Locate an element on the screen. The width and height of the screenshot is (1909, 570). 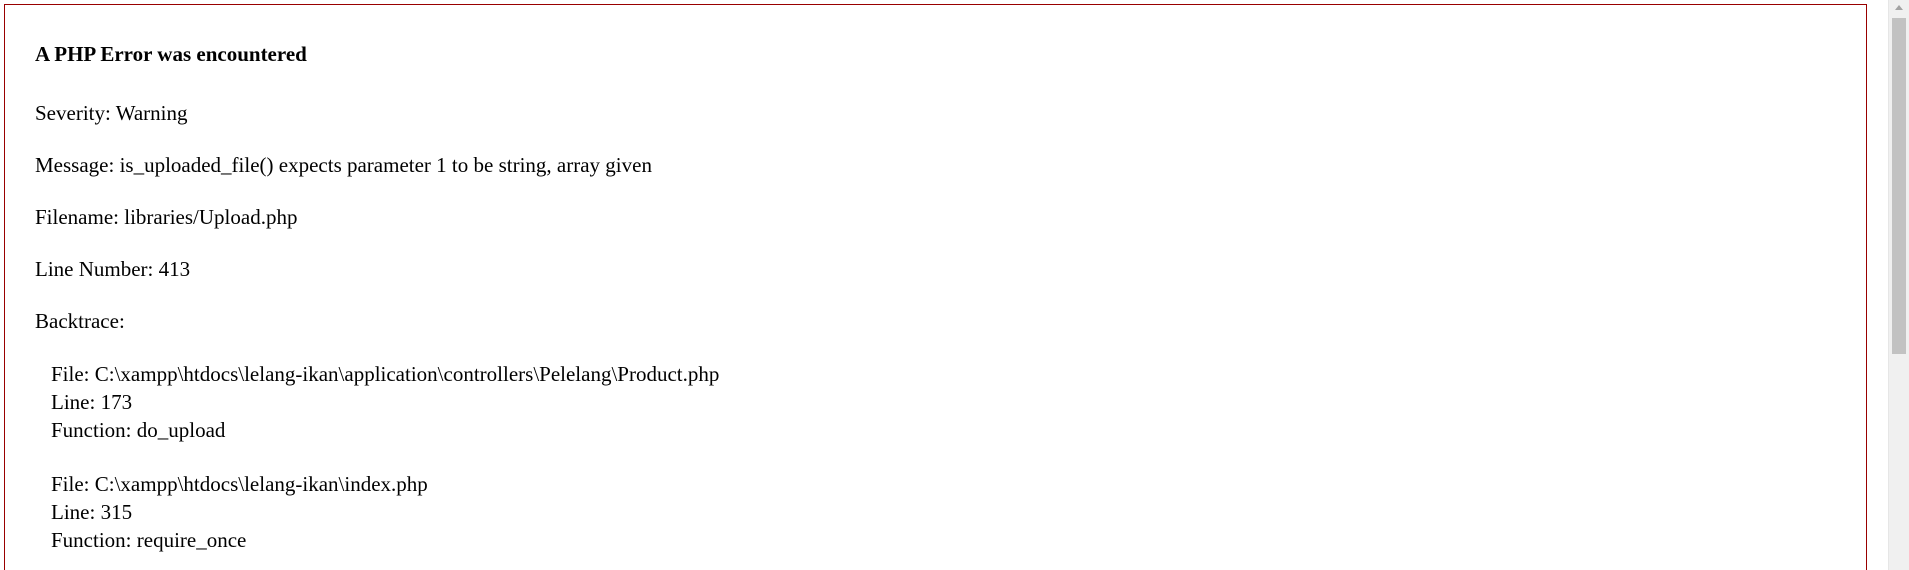
scrollbar-thumb is located at coordinates (1899, 186).